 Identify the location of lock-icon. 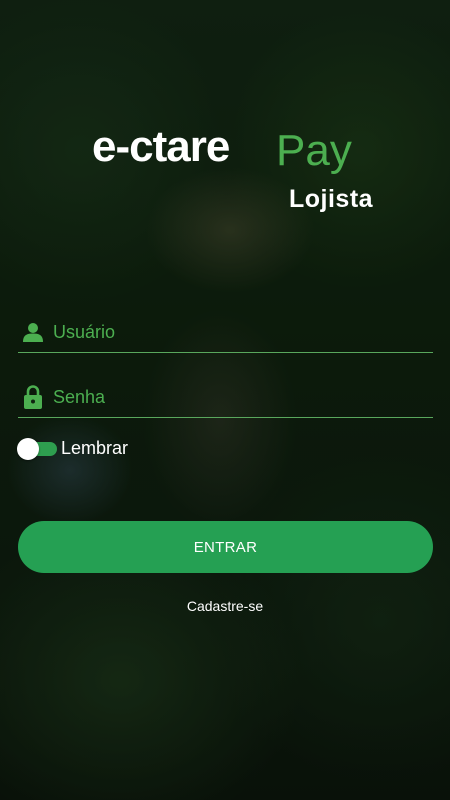
(33, 397).